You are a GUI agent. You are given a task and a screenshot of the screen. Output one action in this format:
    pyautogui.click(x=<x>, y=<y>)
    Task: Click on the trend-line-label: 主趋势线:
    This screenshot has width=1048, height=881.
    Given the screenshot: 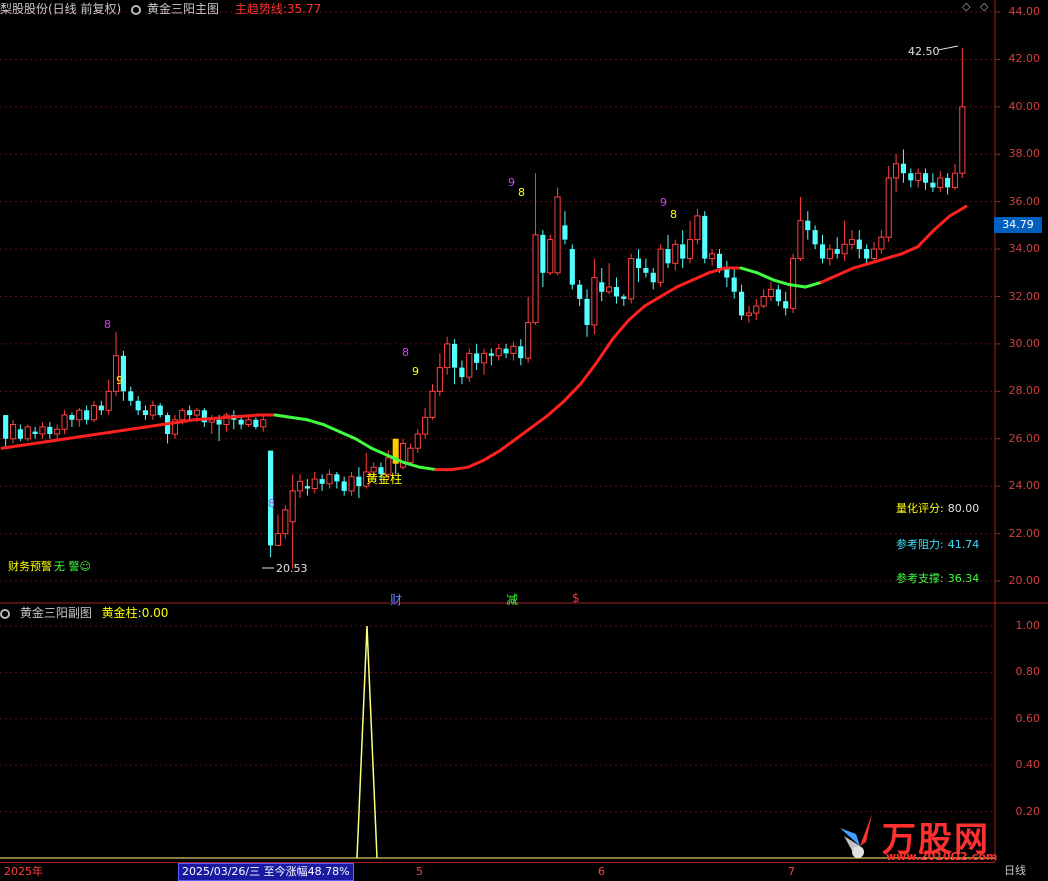 What is the action you would take?
    pyautogui.click(x=260, y=9)
    